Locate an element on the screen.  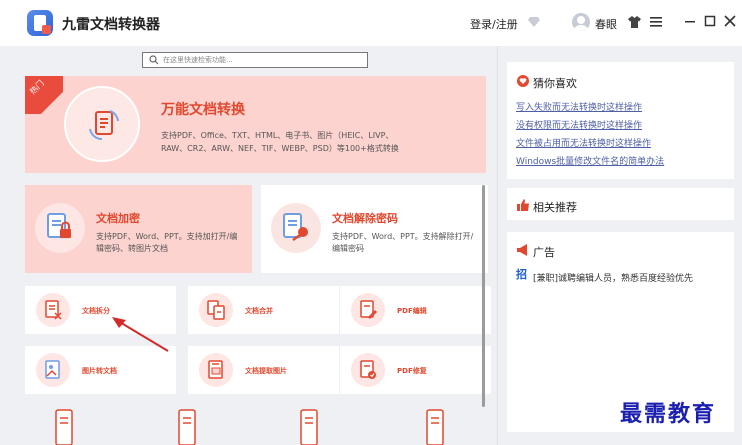
card-document-merge: 文档合并 is located at coordinates (263, 310).